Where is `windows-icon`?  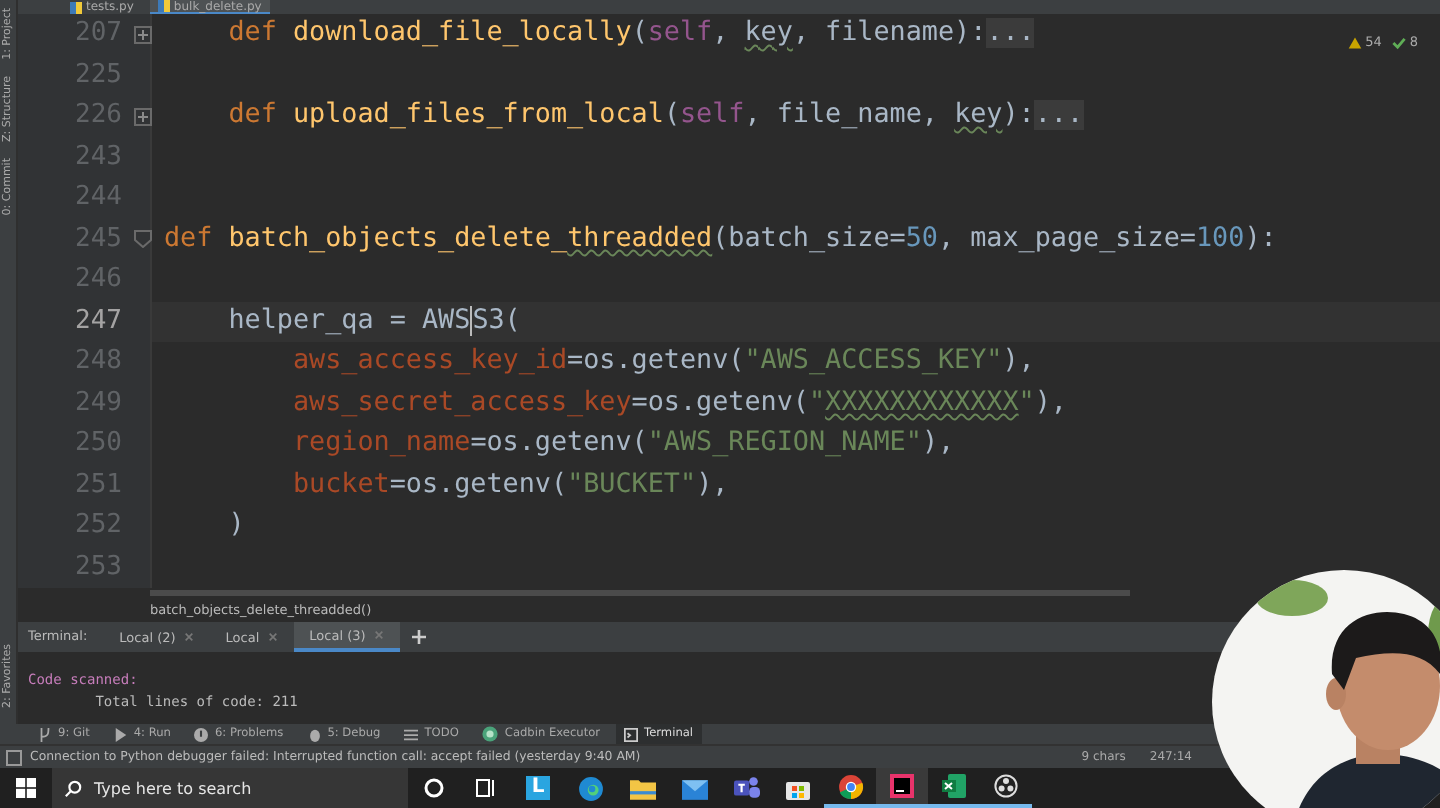
windows-icon is located at coordinates (26, 788).